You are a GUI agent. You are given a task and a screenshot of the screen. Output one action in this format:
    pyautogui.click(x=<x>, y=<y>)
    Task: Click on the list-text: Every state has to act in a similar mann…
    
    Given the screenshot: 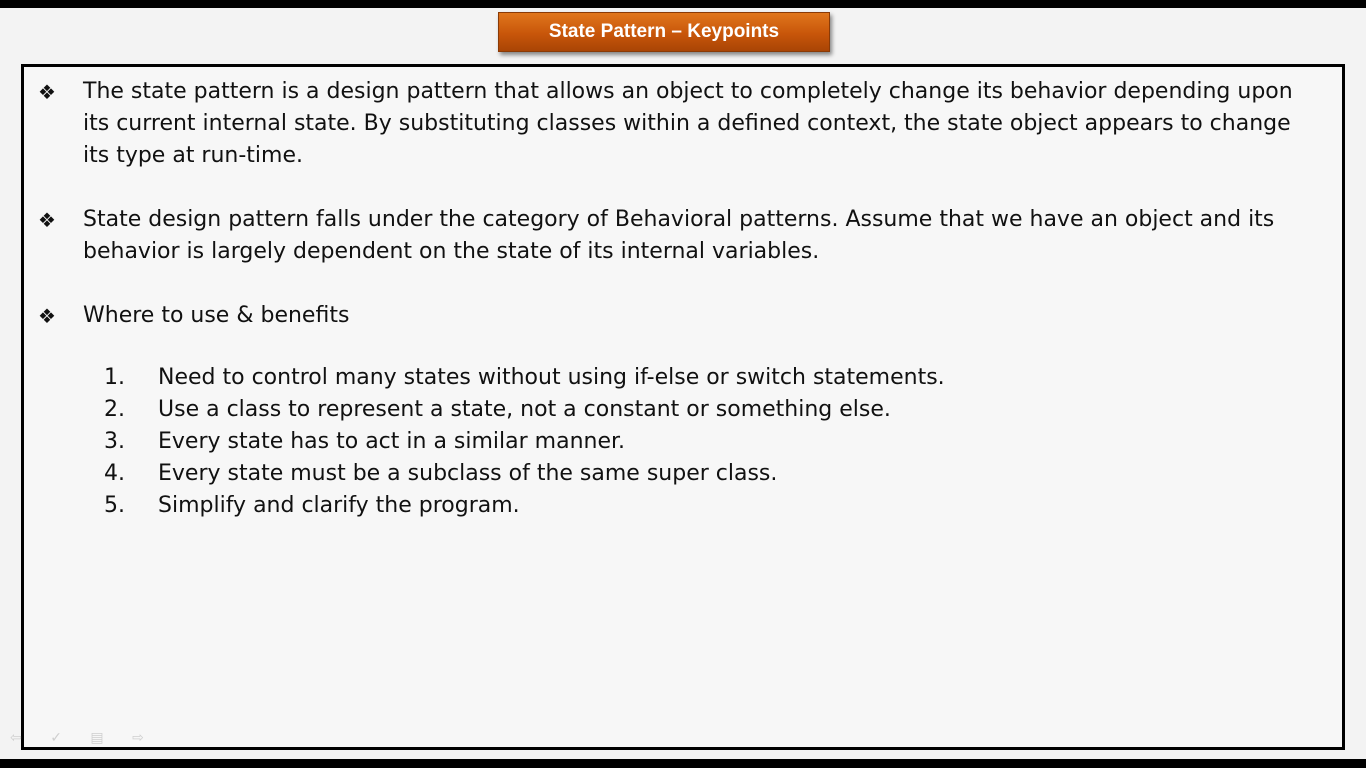 What is the action you would take?
    pyautogui.click(x=392, y=441)
    